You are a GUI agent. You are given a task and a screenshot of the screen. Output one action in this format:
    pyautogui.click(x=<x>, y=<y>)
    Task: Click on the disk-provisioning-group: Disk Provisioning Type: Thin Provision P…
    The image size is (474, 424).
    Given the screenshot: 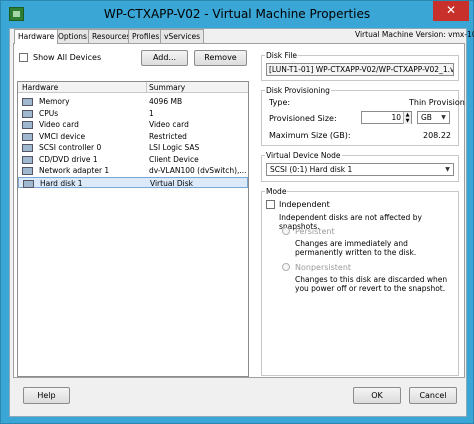 What is the action you would take?
    pyautogui.click(x=363, y=116)
    